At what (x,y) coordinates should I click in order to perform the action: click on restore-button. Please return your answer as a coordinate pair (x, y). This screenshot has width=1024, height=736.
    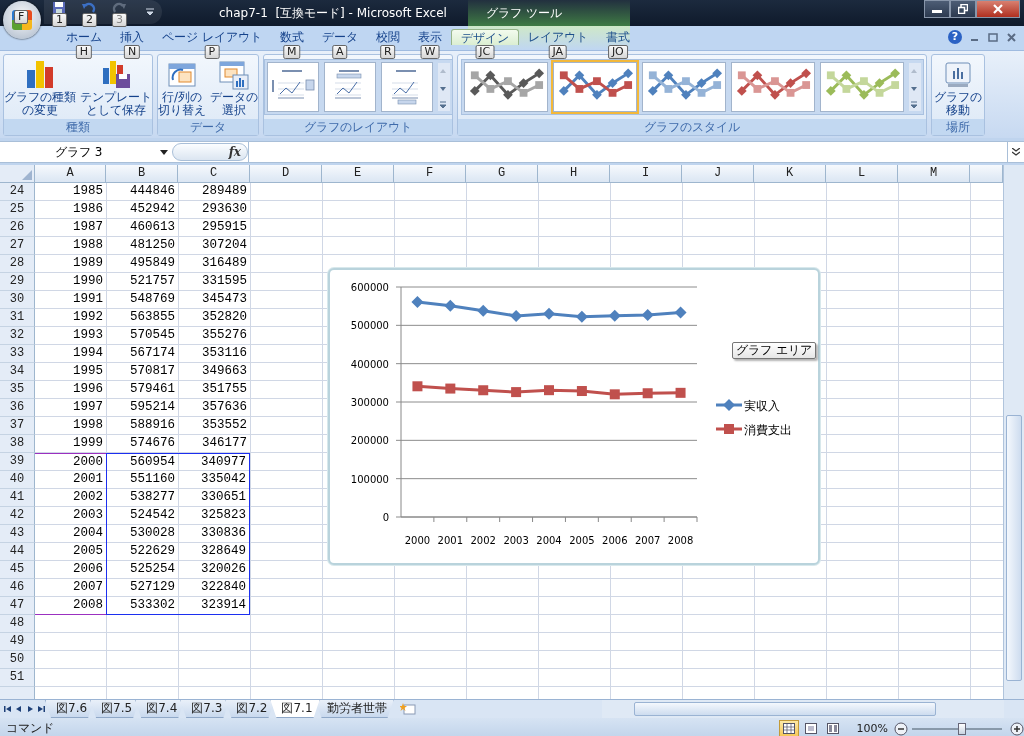
    Looking at the image, I should click on (963, 9).